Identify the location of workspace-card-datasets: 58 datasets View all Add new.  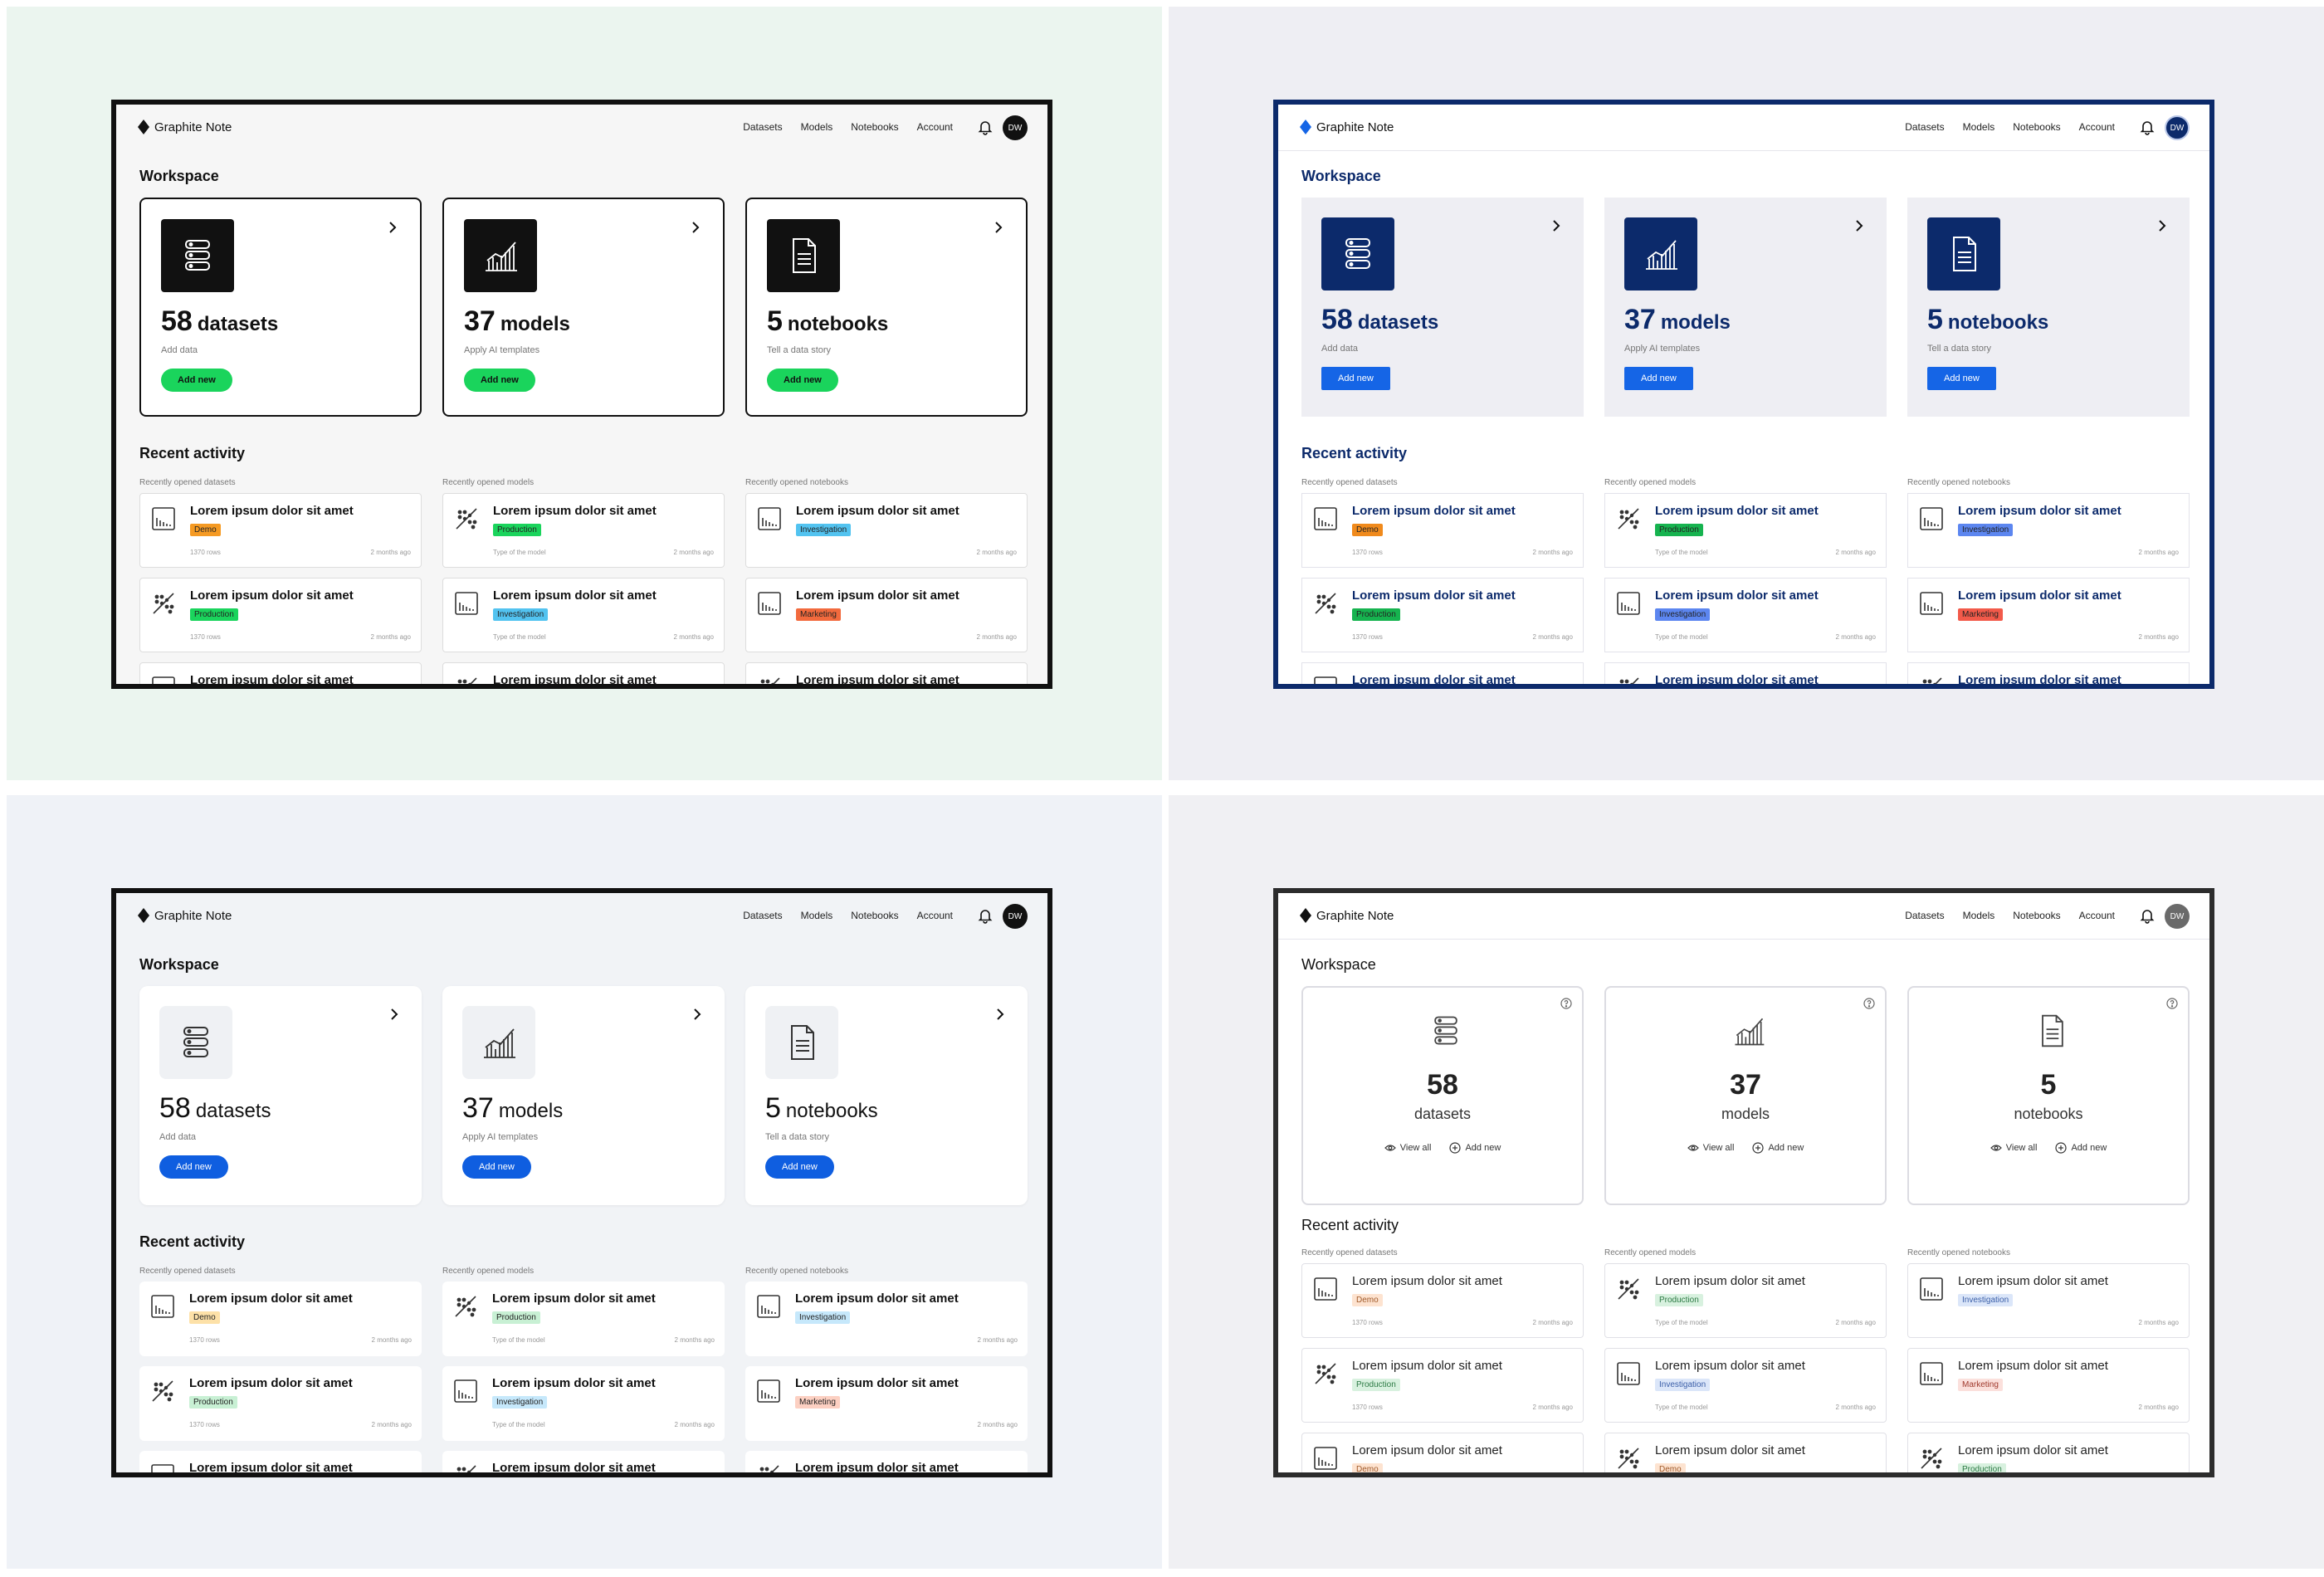
(1442, 1095).